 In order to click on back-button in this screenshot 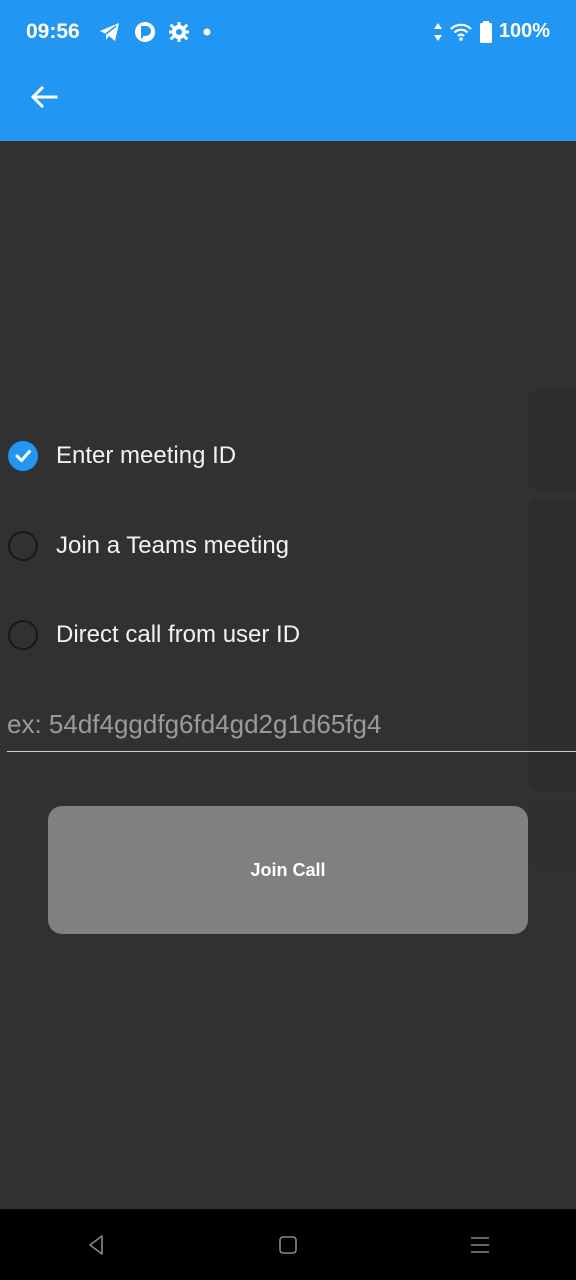, I will do `click(44, 97)`.